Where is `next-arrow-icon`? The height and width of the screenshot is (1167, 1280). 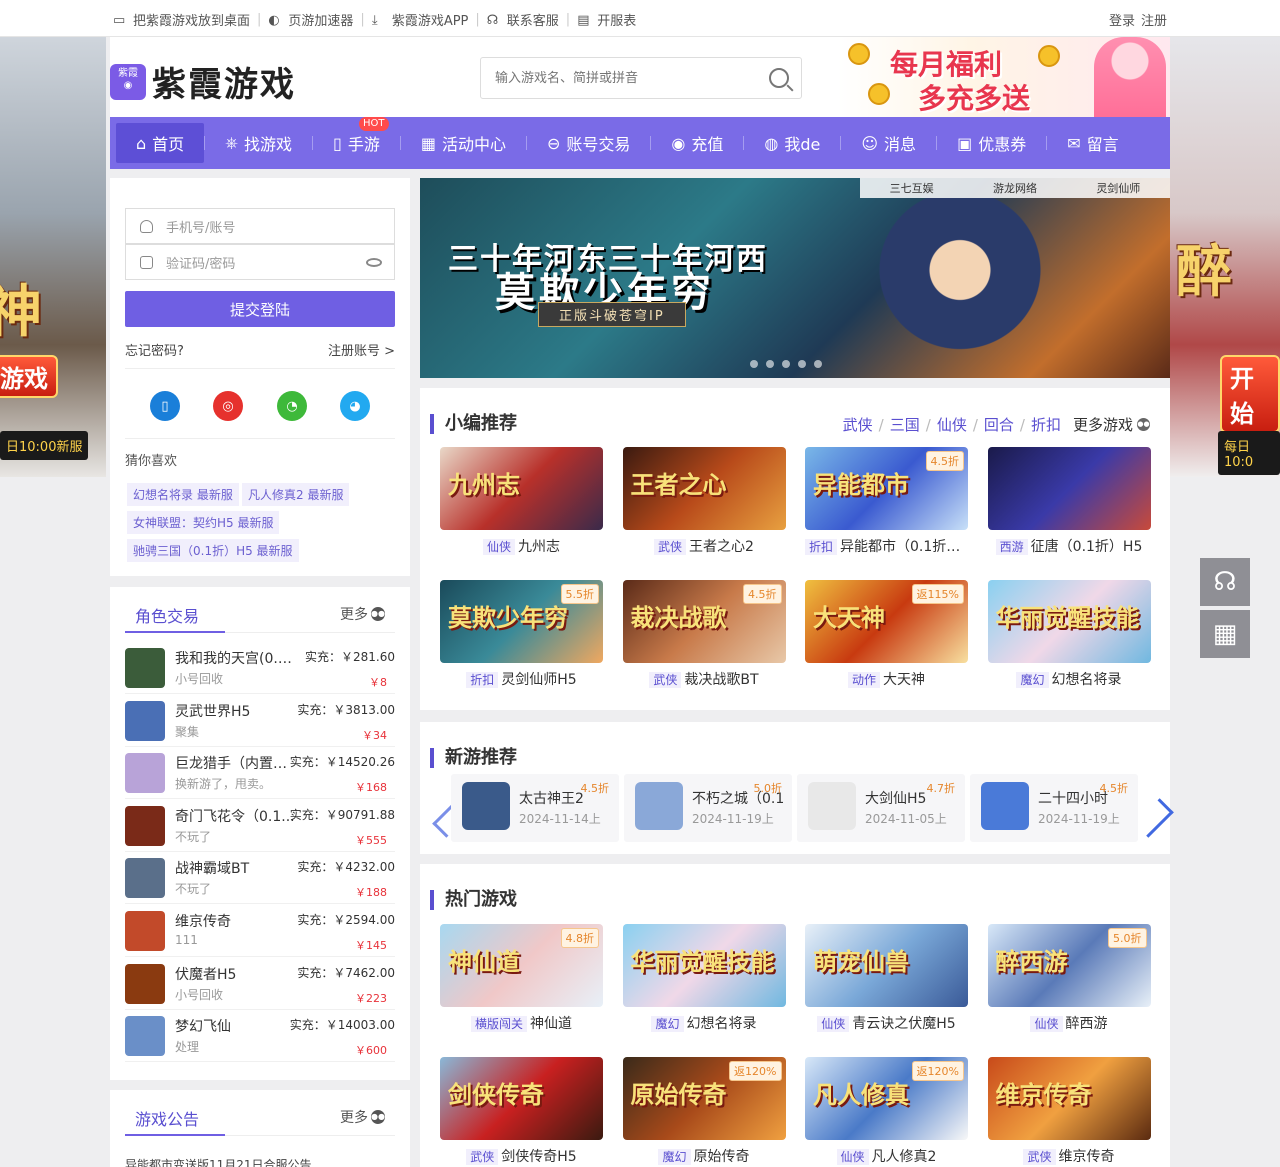 next-arrow-icon is located at coordinates (1154, 818).